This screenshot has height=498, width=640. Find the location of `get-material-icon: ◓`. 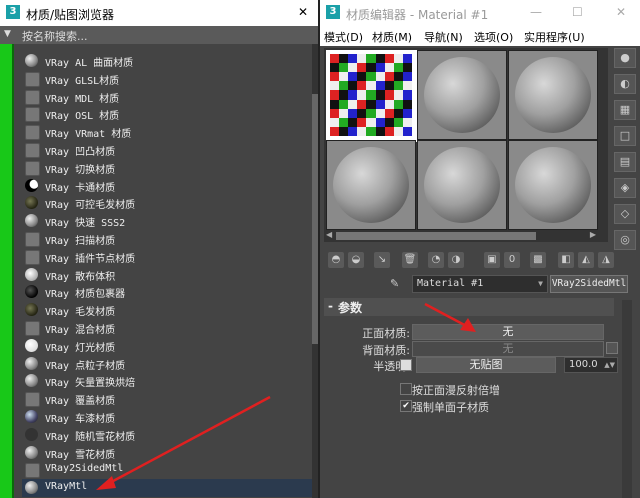

get-material-icon: ◓ is located at coordinates (336, 260).